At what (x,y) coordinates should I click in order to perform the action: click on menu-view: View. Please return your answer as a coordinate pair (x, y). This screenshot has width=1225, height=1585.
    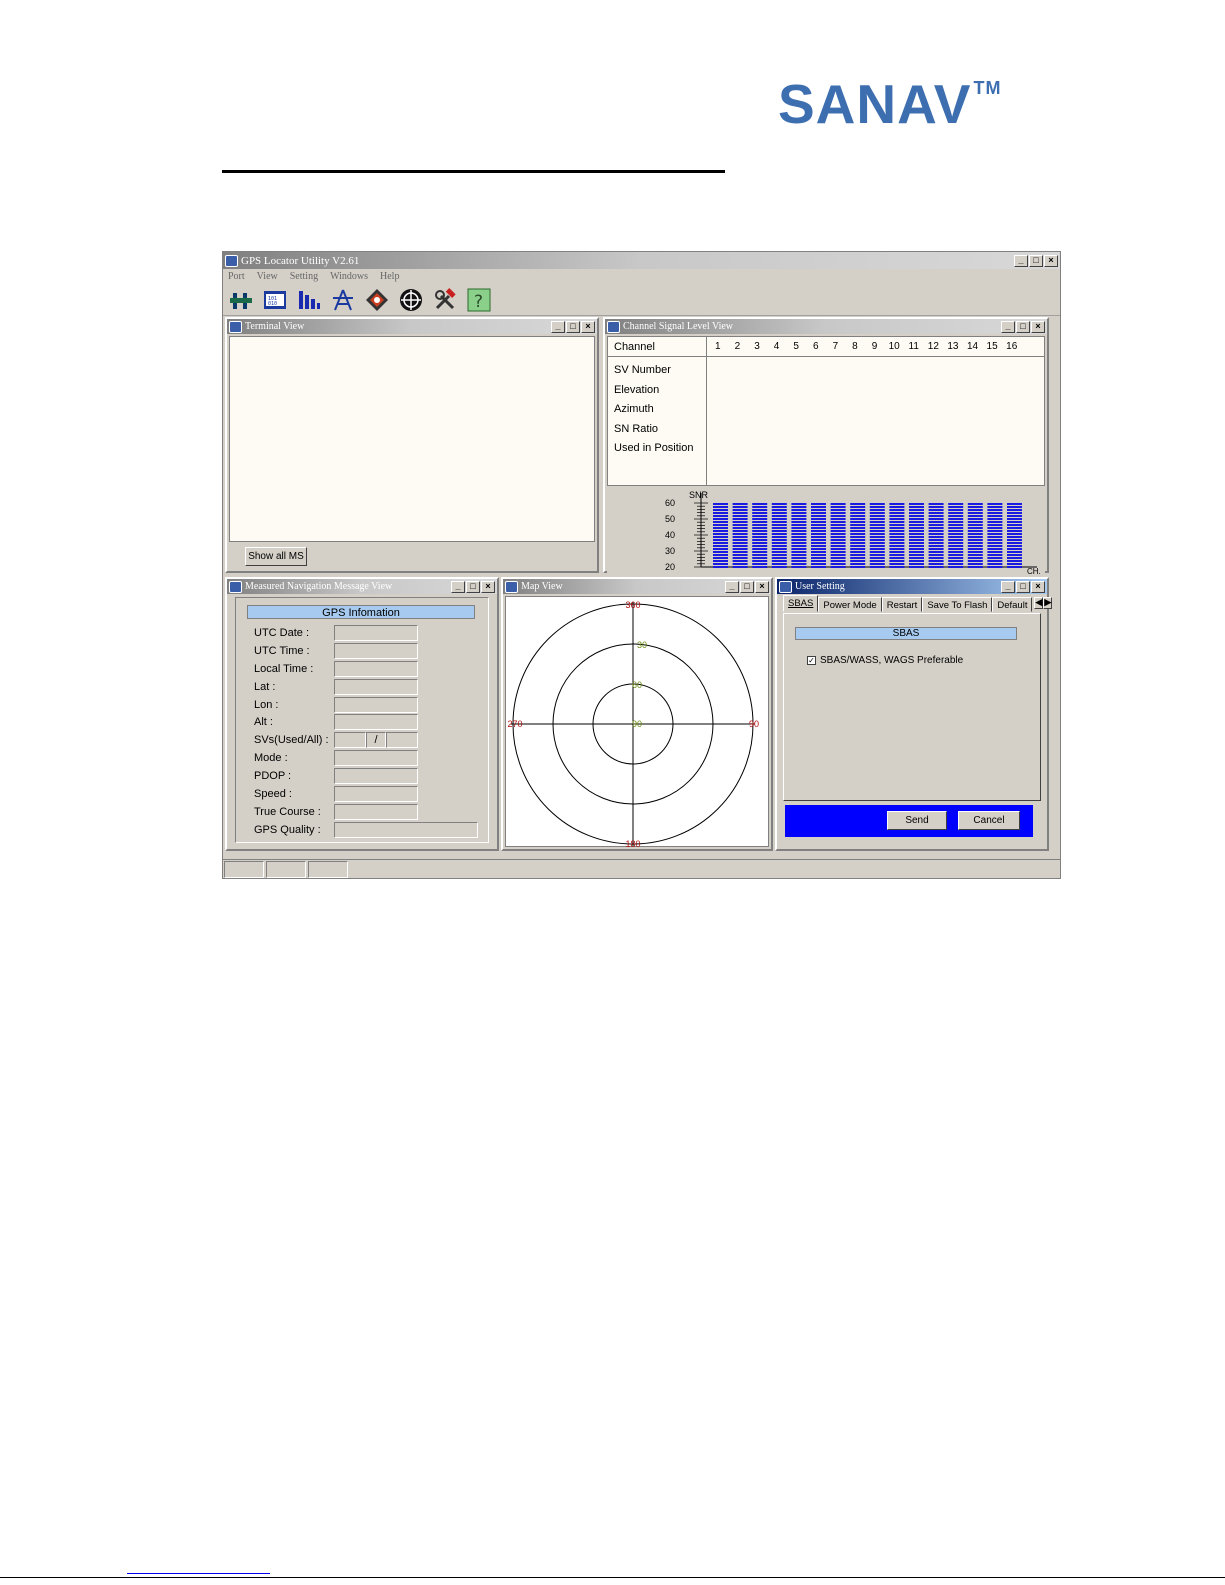
    Looking at the image, I should click on (267, 276).